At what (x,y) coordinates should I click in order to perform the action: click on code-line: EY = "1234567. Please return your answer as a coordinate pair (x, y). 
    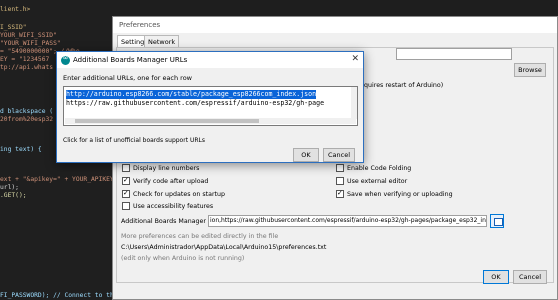
    Looking at the image, I should click on (25, 59).